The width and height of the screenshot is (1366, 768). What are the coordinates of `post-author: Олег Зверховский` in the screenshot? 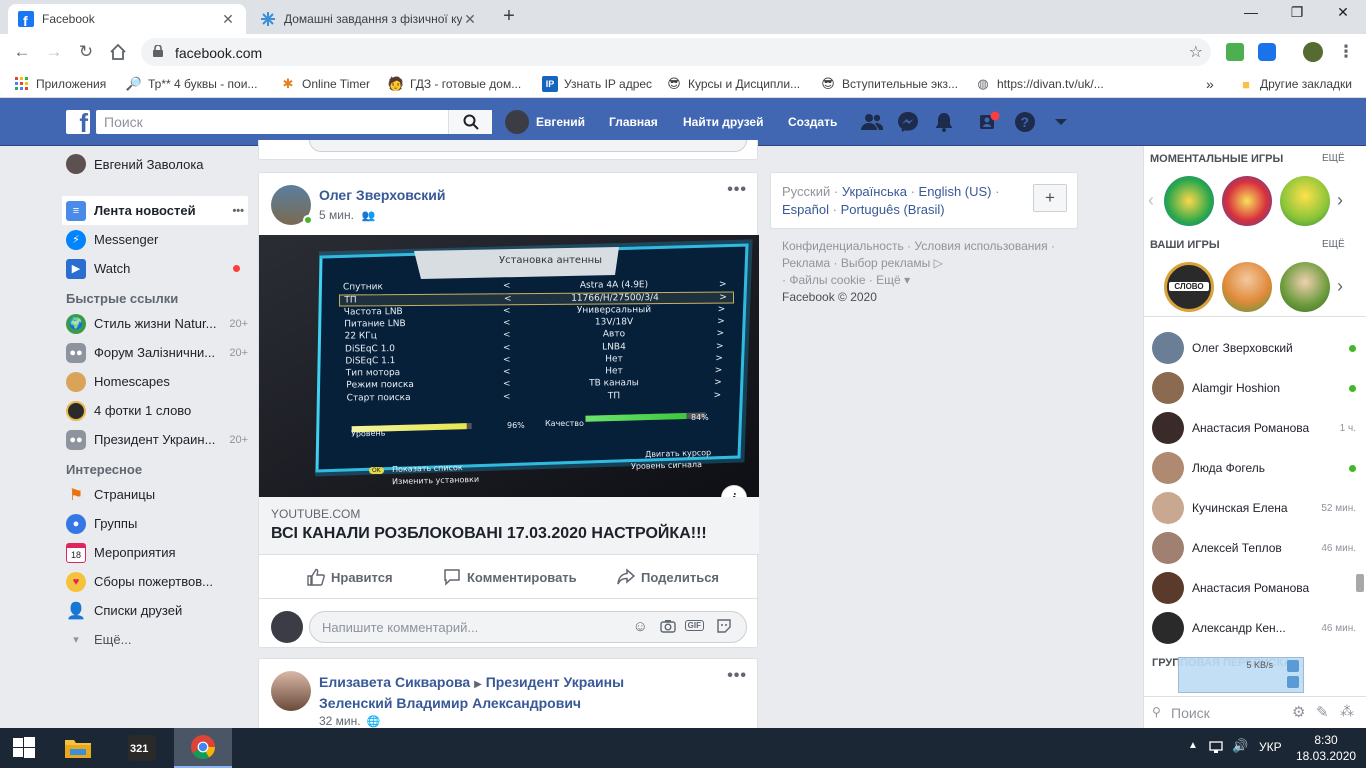 It's located at (382, 195).